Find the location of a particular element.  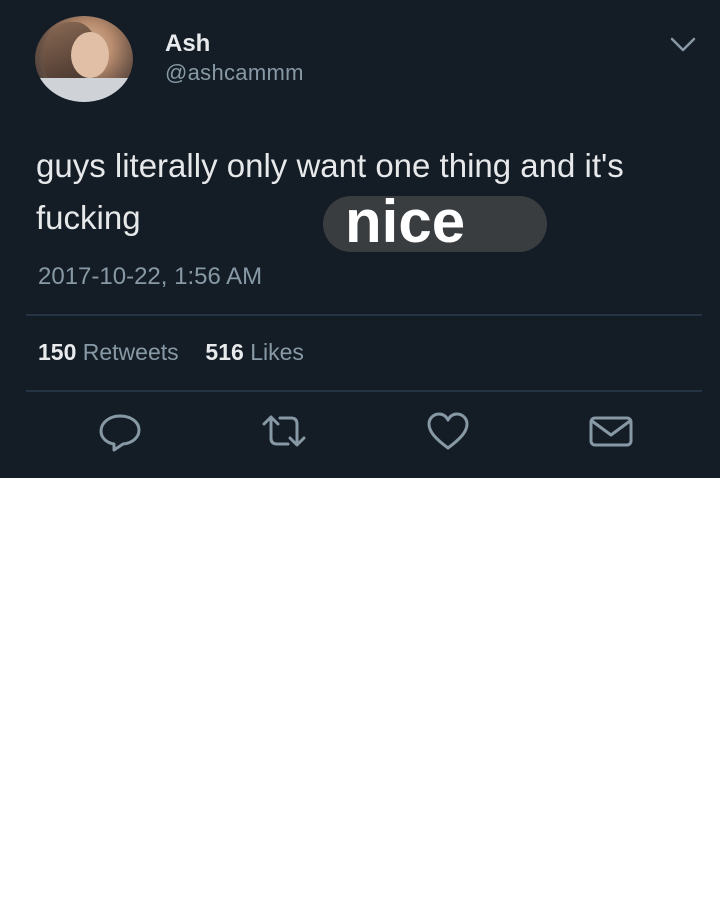

envelope-icon is located at coordinates (611, 431).